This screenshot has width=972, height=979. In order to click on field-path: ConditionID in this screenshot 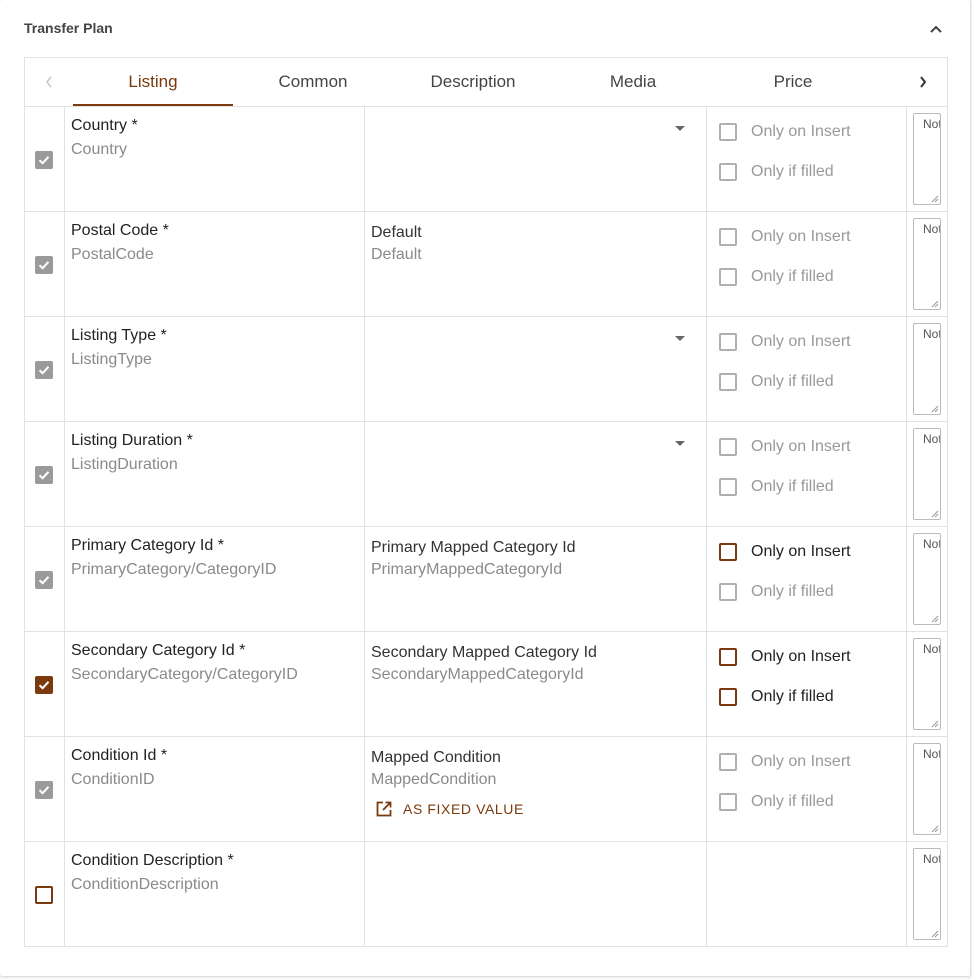, I will do `click(113, 779)`.